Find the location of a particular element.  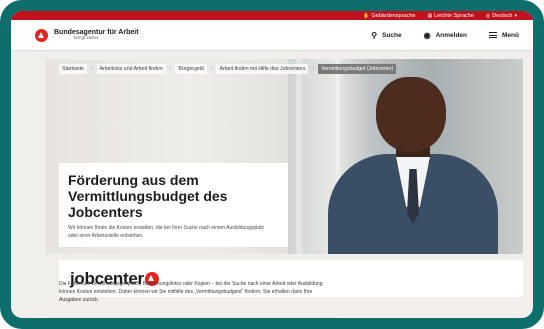

search-icon: ⚲ is located at coordinates (374, 35).